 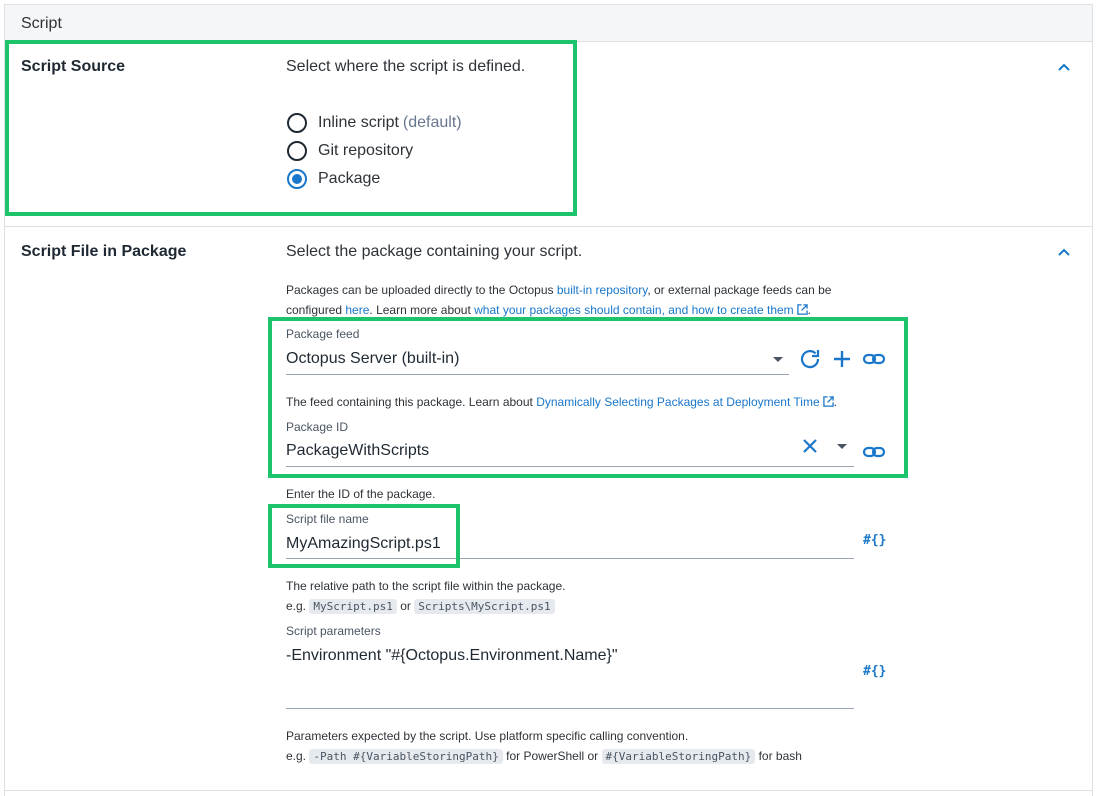 I want to click on package-feed-select: Octopus Server (built-in), so click(x=372, y=359).